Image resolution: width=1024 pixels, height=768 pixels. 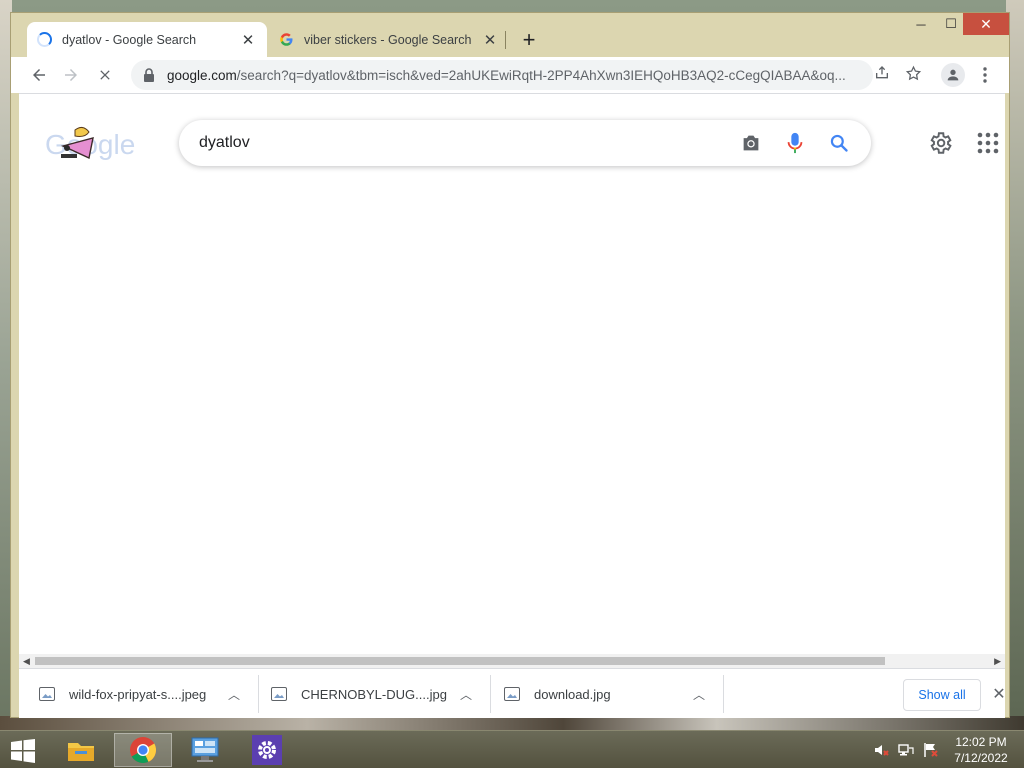 I want to click on minimize-button: ─, so click(x=921, y=24).